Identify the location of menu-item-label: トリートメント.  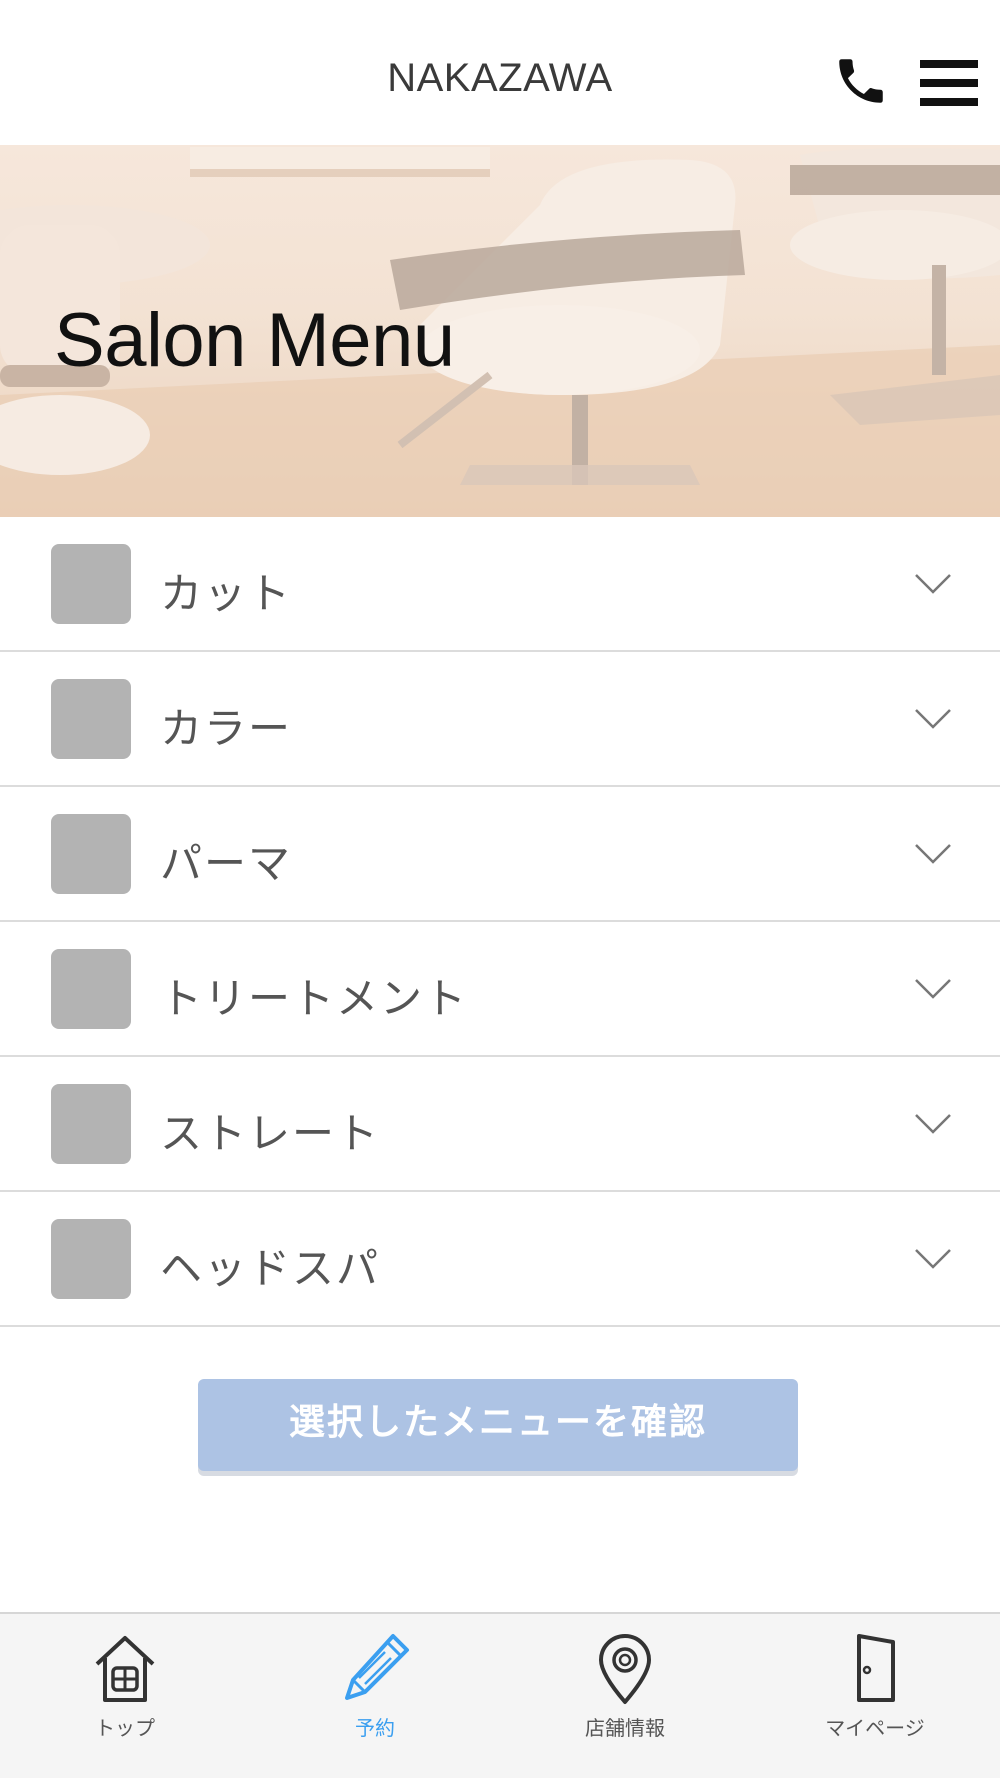
(314, 998).